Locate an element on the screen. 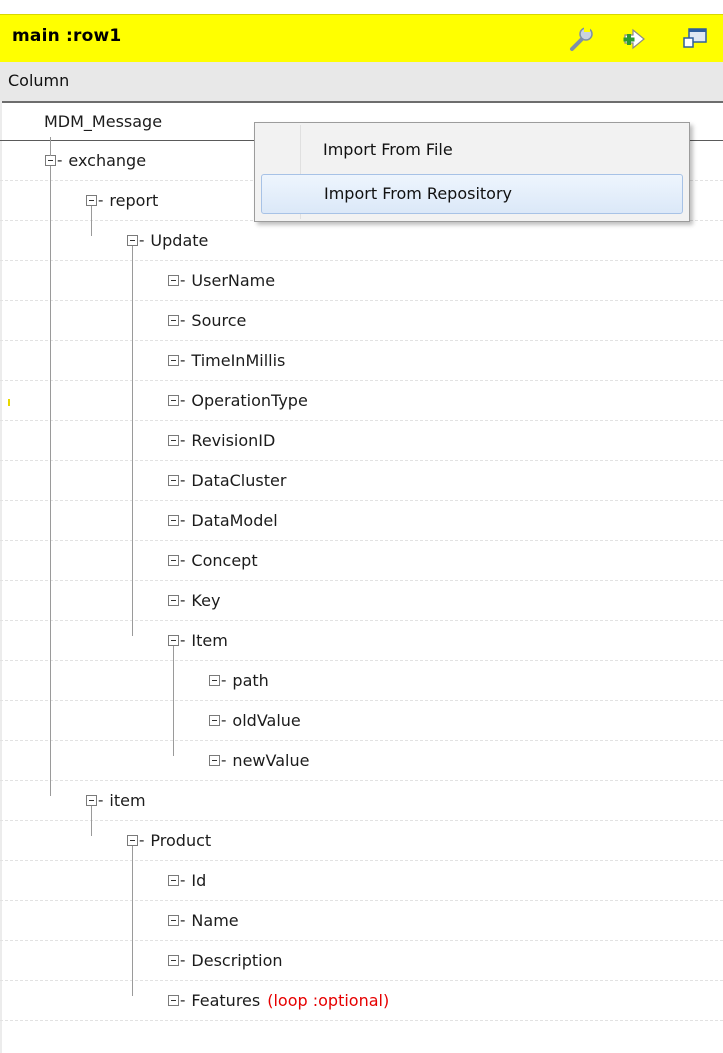 The width and height of the screenshot is (723, 1053). tree-node: - Id is located at coordinates (187, 880).